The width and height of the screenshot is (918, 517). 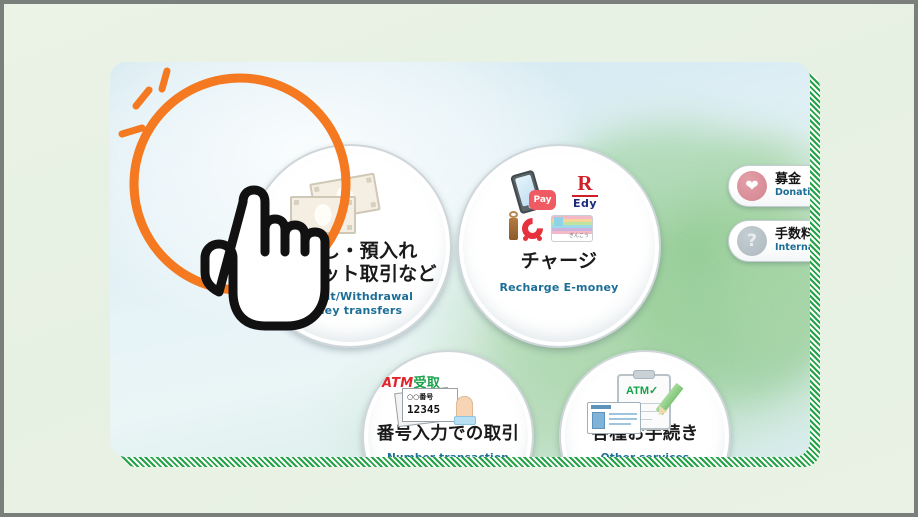 I want to click on heart-icon: ❤, so click(x=752, y=186).